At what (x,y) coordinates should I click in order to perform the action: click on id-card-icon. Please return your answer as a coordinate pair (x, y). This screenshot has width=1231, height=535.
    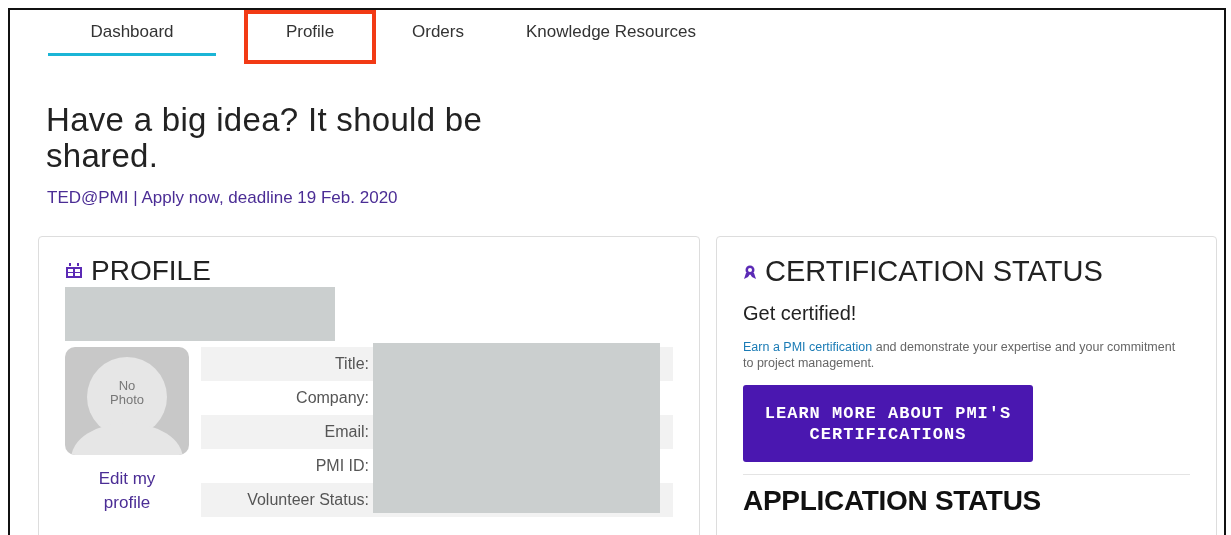
    Looking at the image, I should click on (74, 271).